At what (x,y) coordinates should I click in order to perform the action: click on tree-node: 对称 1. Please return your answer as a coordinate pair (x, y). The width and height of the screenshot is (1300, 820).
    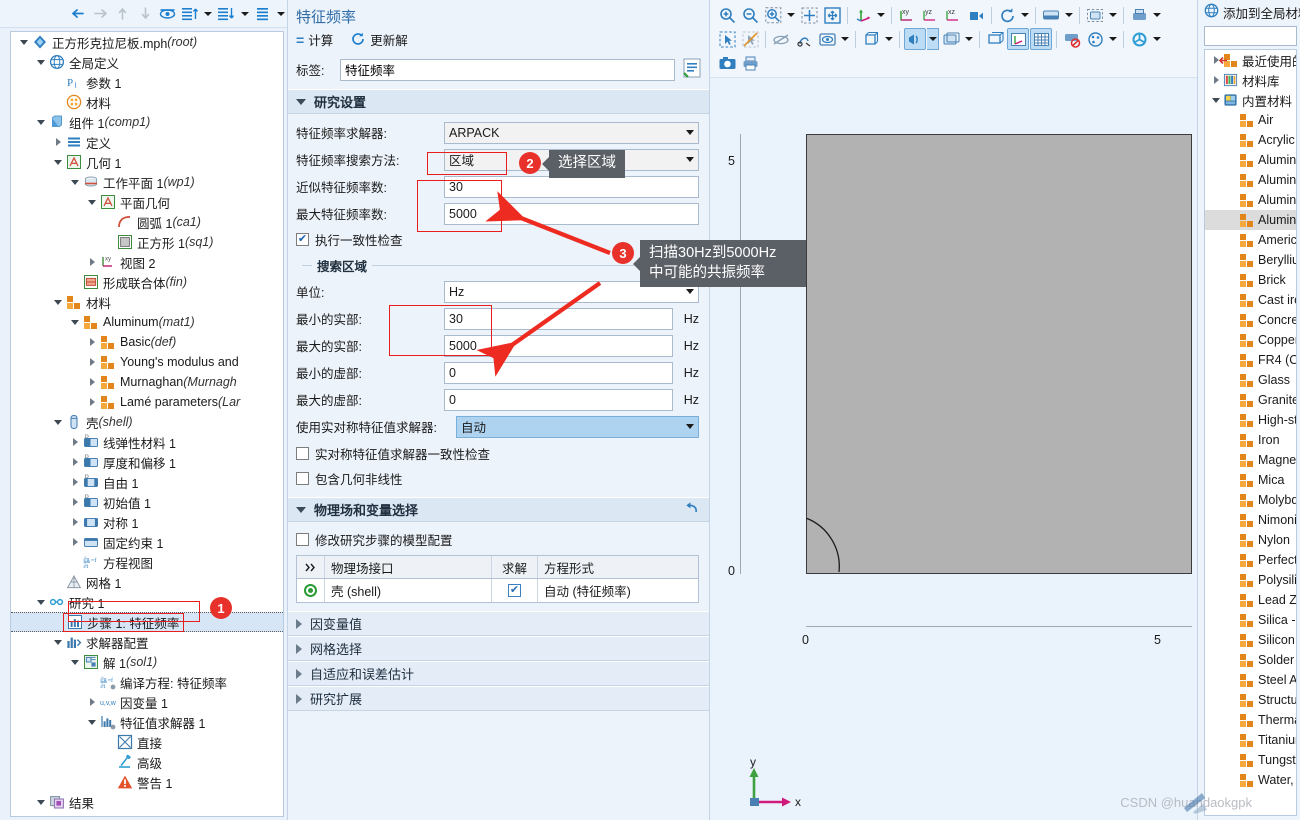
    Looking at the image, I should click on (147, 522).